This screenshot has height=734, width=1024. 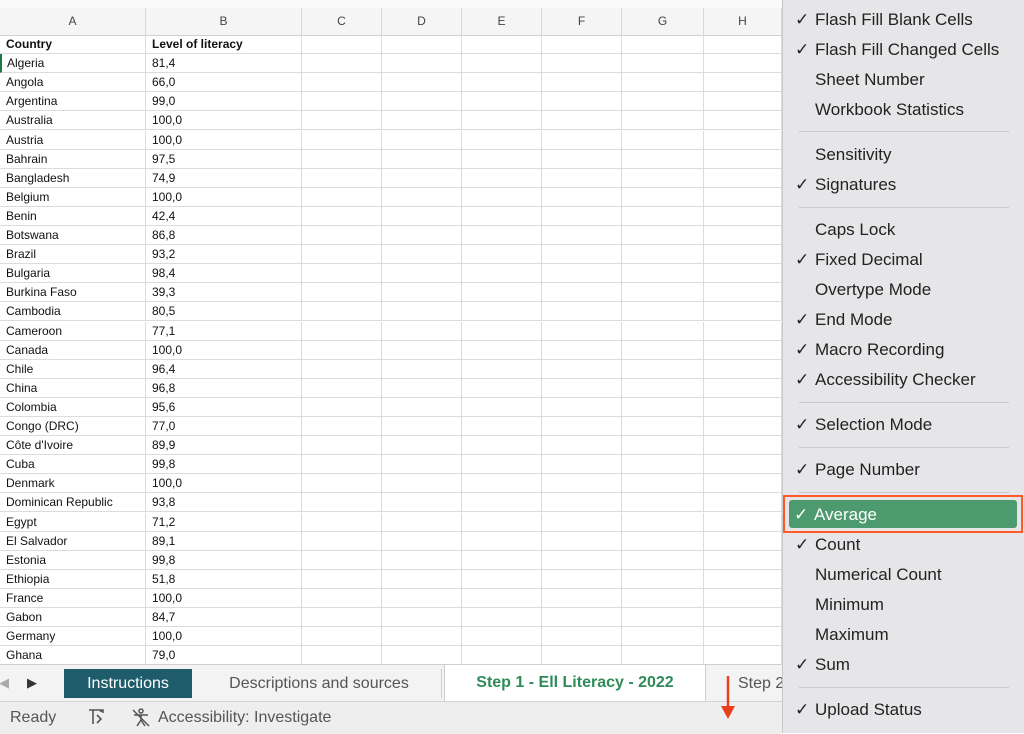 I want to click on status-bar: Ready Accessibility: Investigate, so click(x=391, y=717).